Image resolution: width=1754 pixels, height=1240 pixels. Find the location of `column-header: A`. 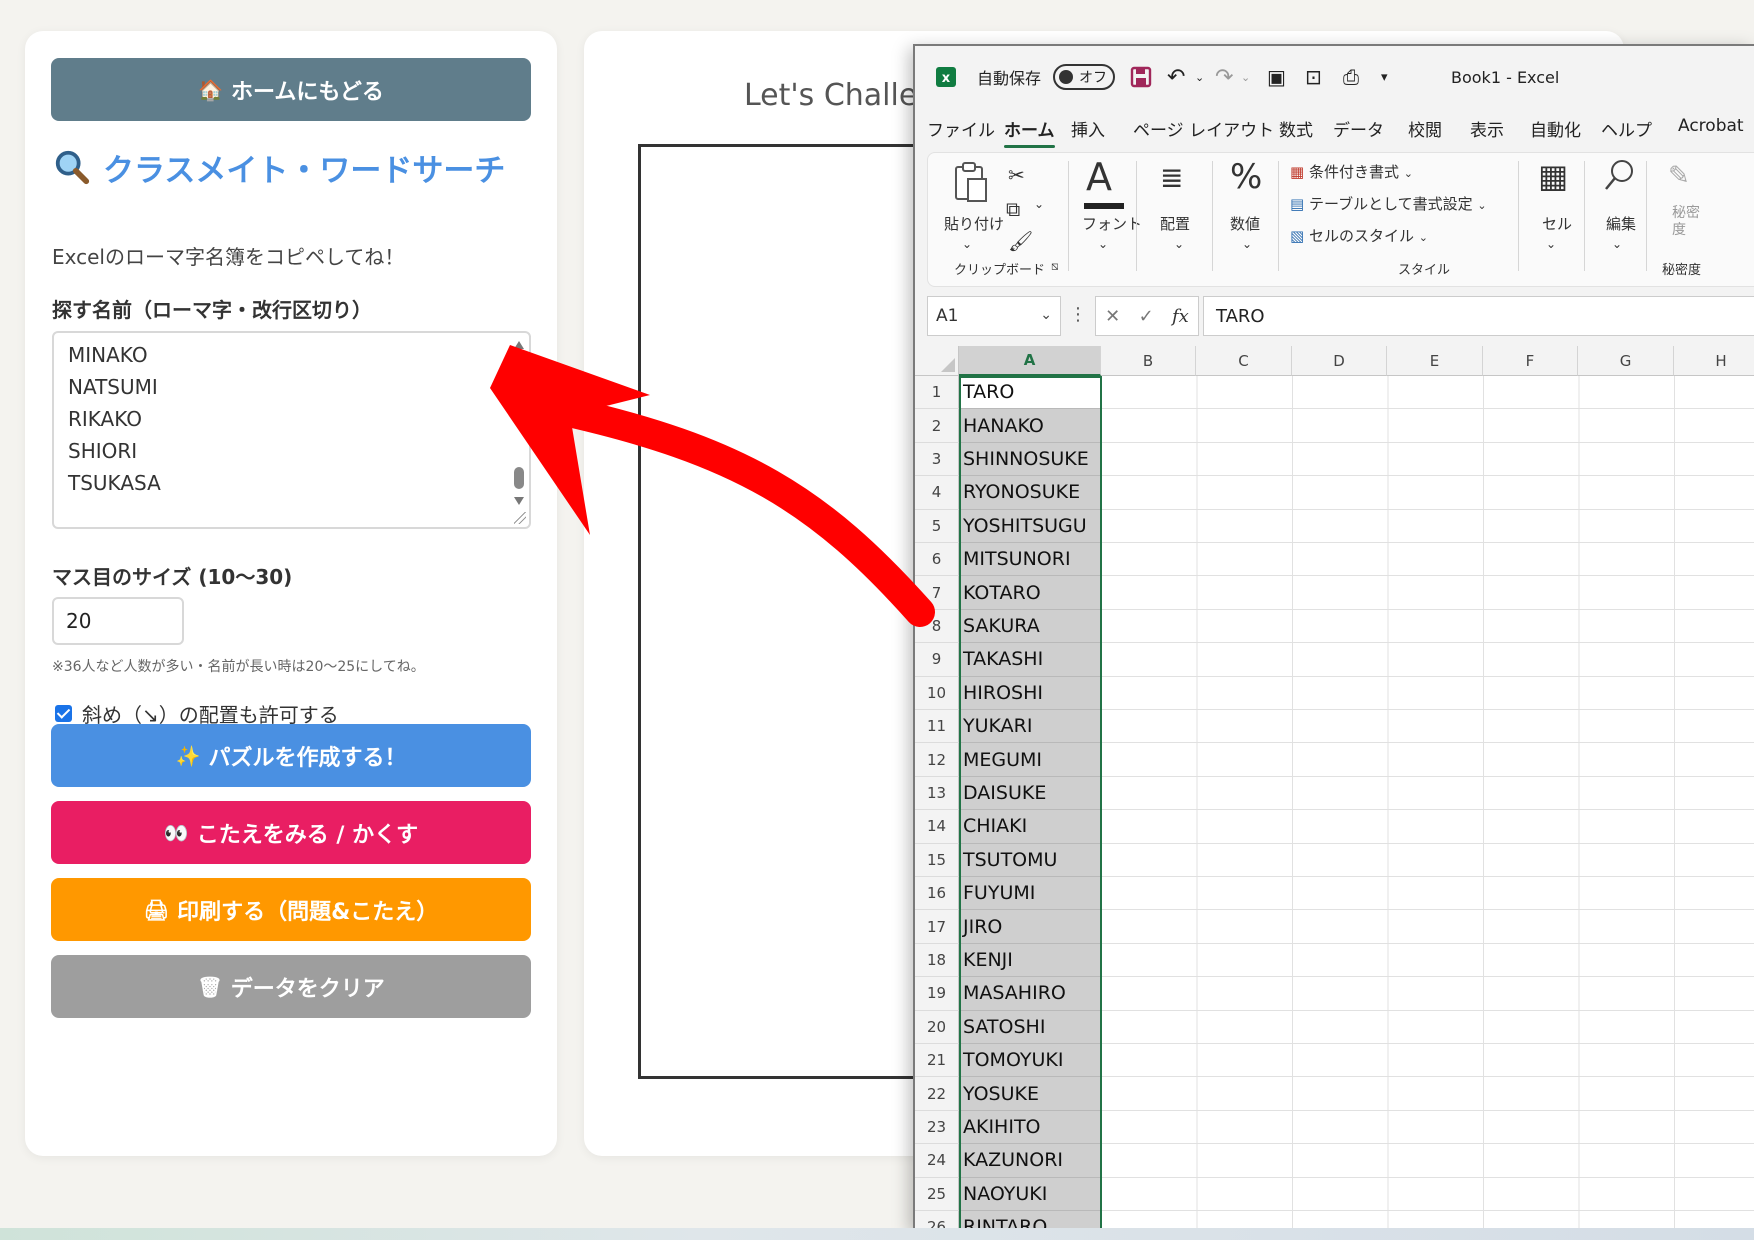

column-header: A is located at coordinates (1030, 361).